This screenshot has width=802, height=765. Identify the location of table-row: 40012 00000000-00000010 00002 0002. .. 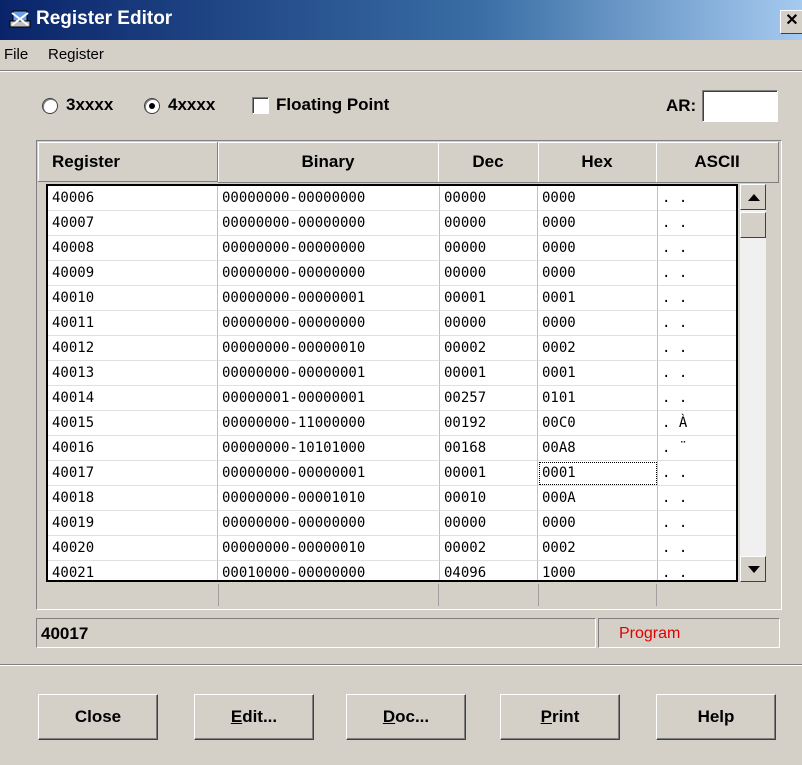
(392, 348).